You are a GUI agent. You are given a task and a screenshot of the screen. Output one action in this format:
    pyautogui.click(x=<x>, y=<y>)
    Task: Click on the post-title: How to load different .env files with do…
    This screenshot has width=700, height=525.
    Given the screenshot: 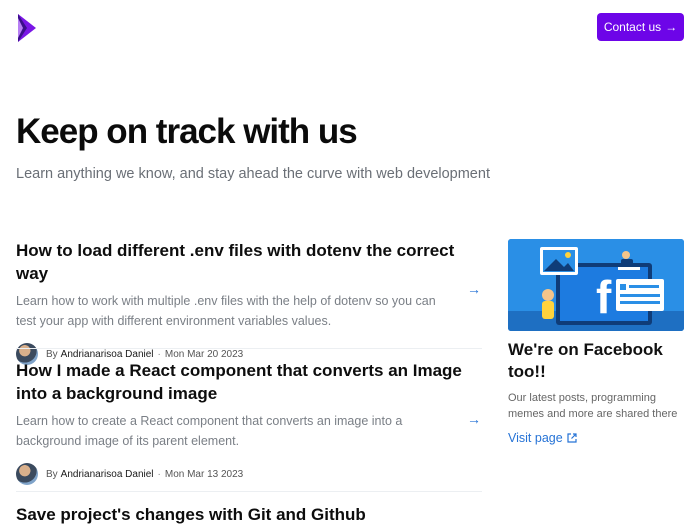 What is the action you would take?
    pyautogui.click(x=249, y=262)
    